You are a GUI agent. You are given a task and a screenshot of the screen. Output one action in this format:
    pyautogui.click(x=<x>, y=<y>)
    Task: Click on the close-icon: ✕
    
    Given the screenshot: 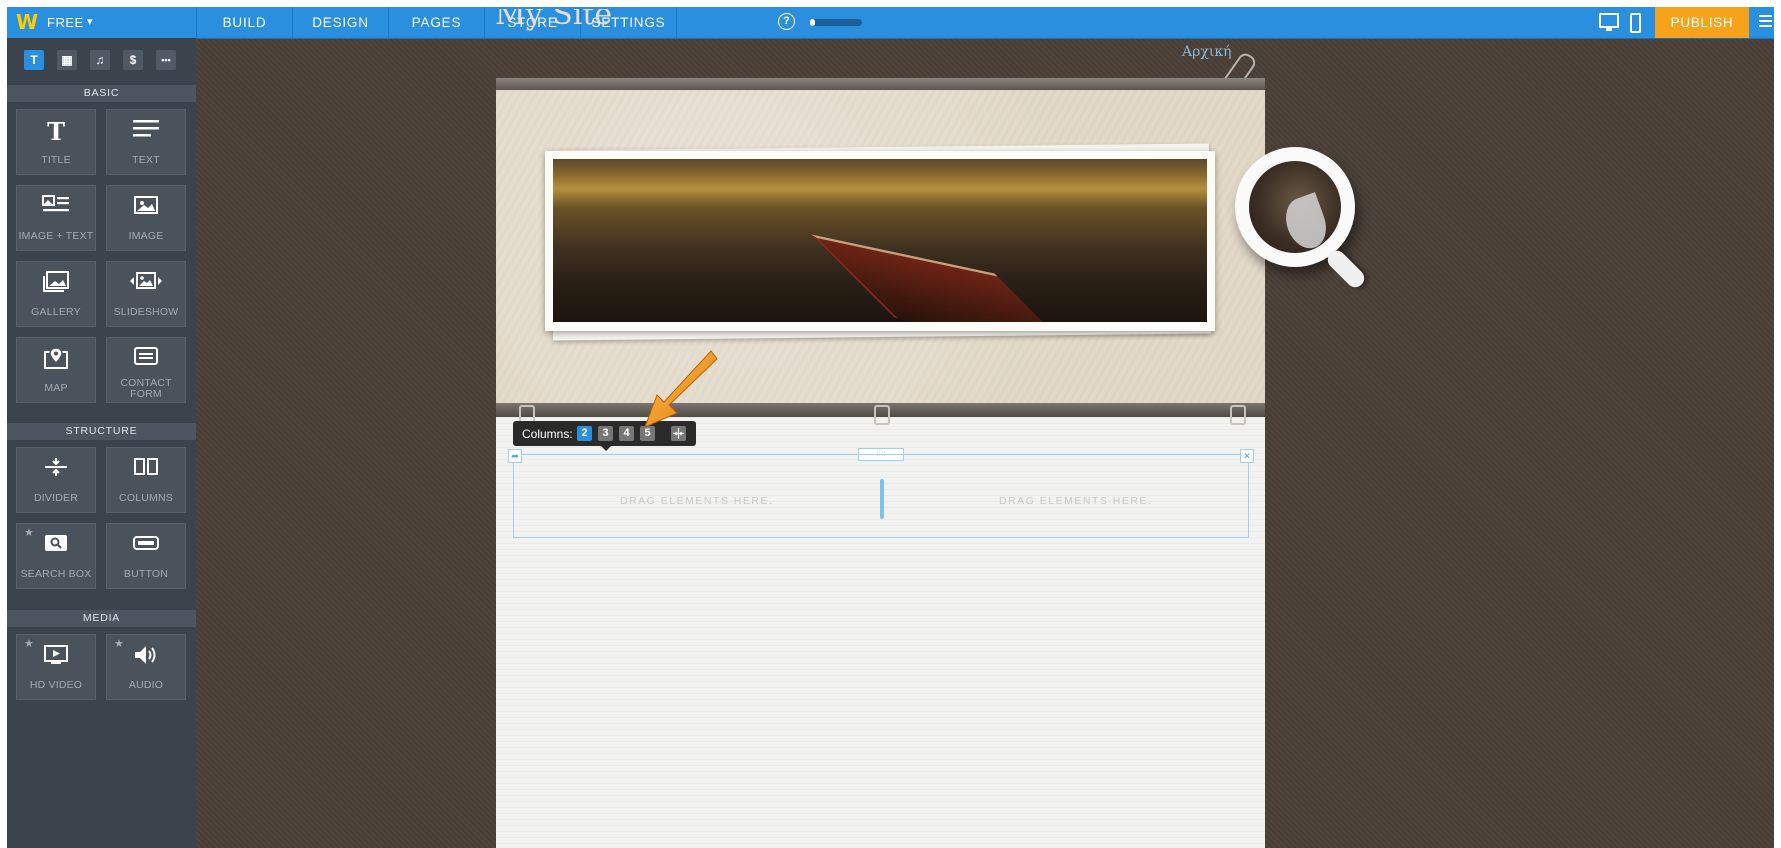 What is the action you would take?
    pyautogui.click(x=1247, y=456)
    